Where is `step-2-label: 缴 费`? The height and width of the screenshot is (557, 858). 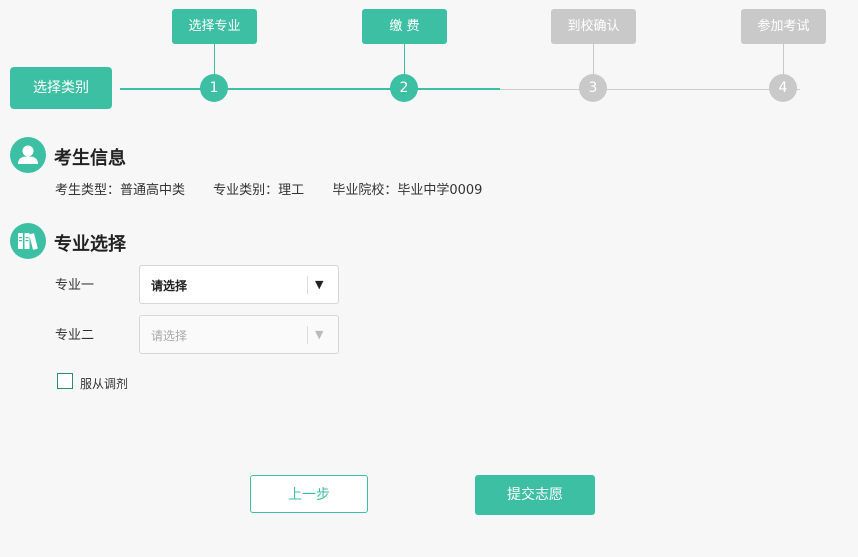
step-2-label: 缴 费 is located at coordinates (404, 26).